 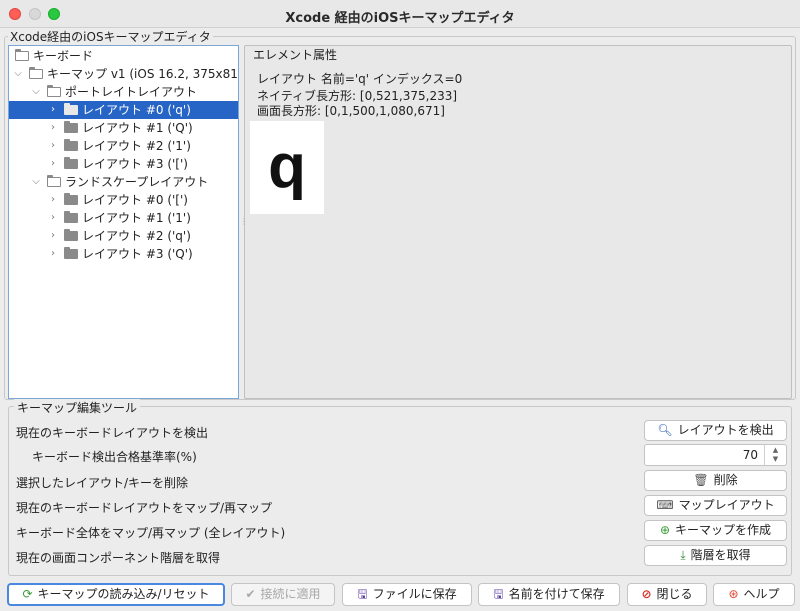 I want to click on no-entry-icon: ⊘, so click(x=646, y=594).